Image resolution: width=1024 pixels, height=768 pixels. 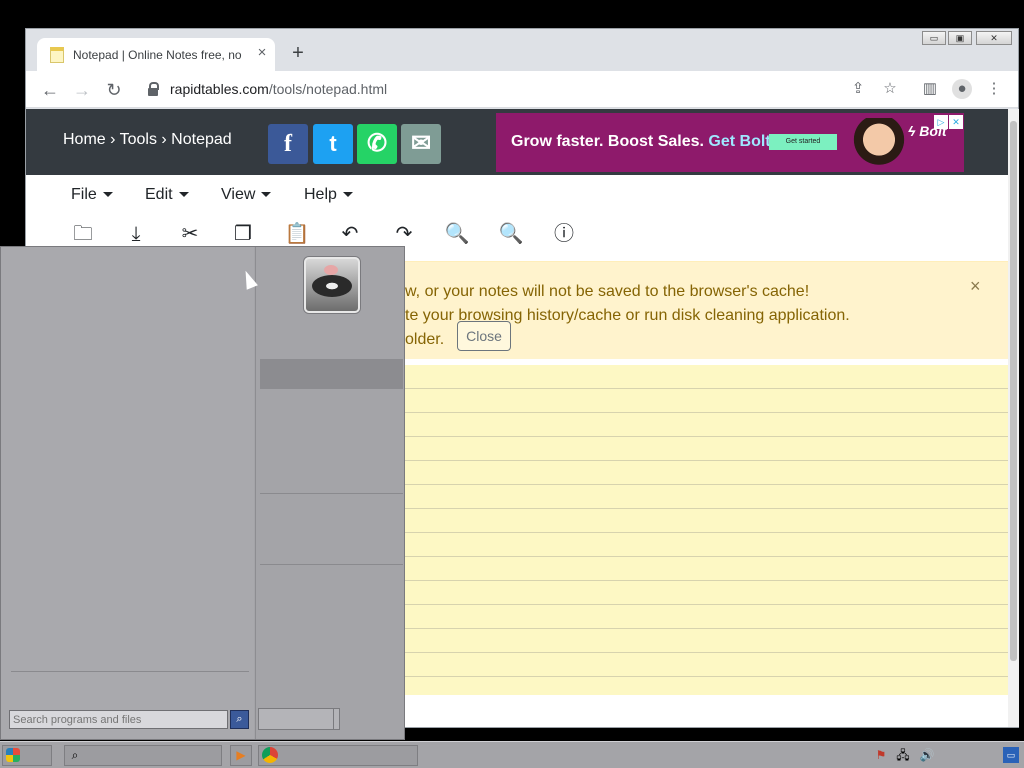 I want to click on tab-title: Notepad | Online Notes free, no login, so click(x=159, y=55).